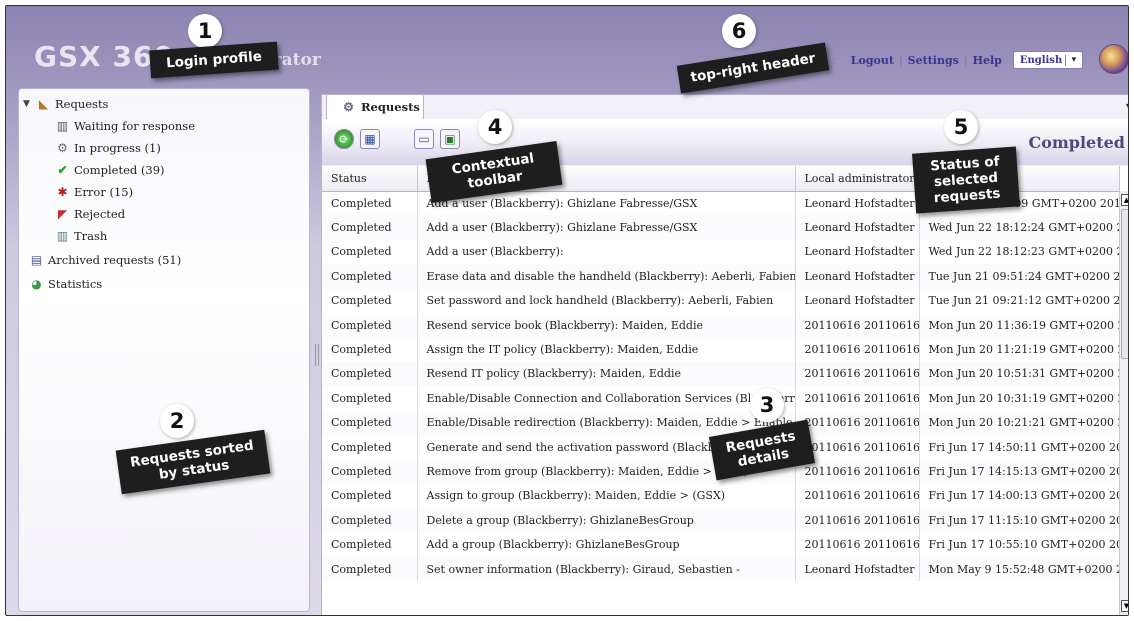  I want to click on callout-number: 6, so click(739, 31).